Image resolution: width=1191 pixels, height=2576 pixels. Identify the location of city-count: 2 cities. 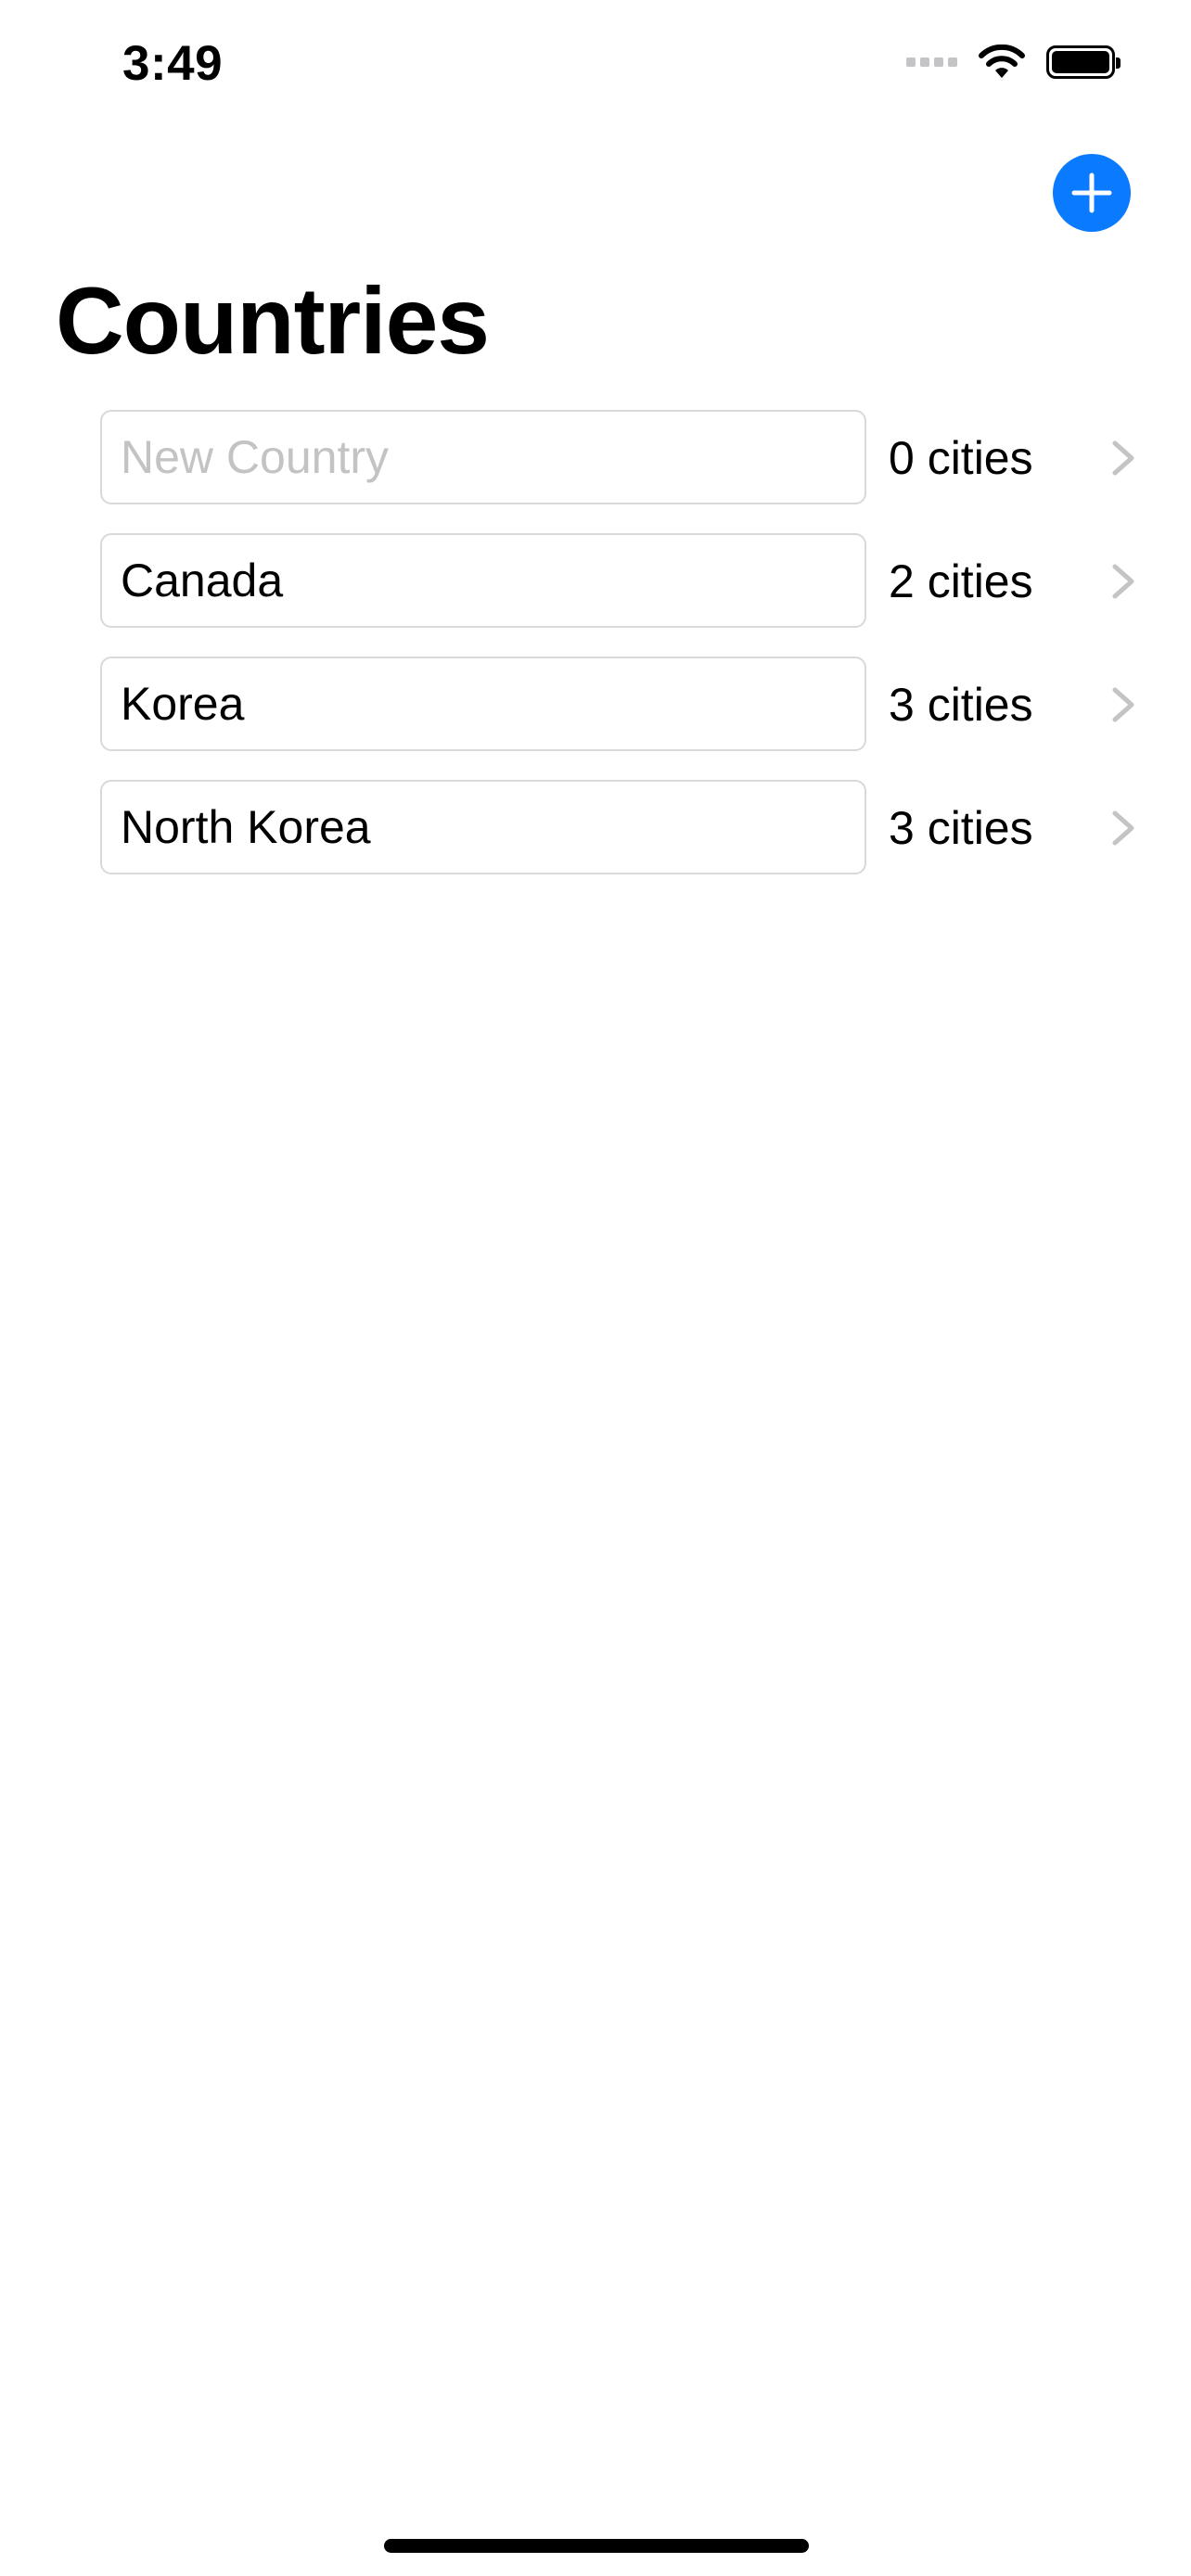
(961, 581).